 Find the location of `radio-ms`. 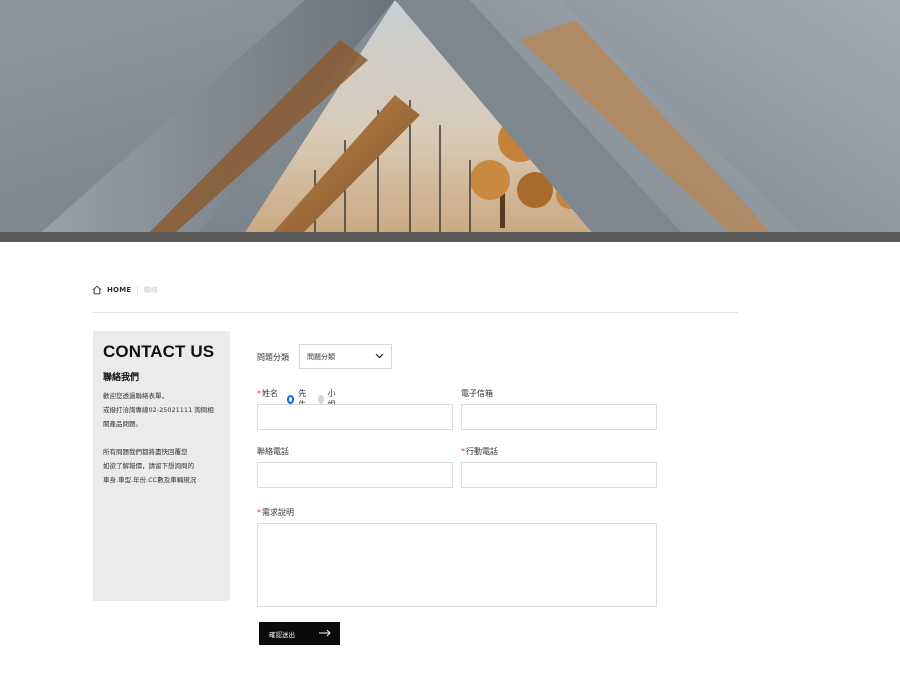

radio-ms is located at coordinates (320, 399).